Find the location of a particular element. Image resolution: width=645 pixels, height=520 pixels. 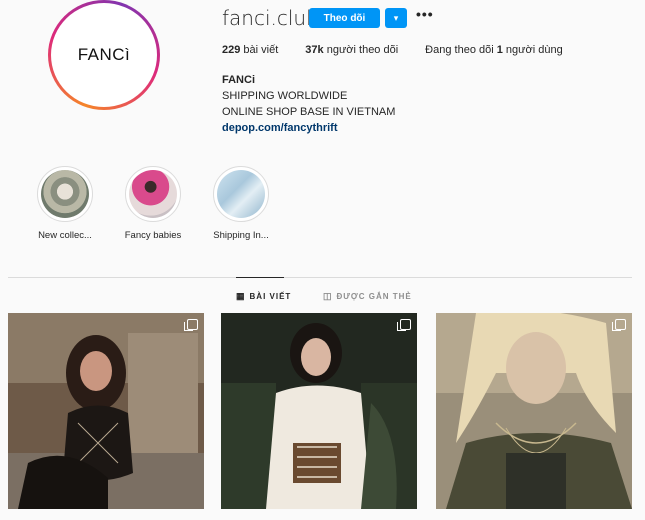

posts-count: 229 is located at coordinates (231, 50).